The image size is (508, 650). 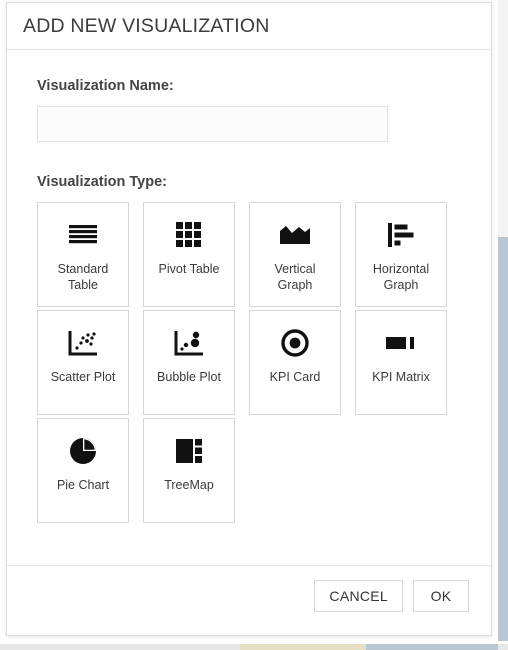 I want to click on kpi-card-icon, so click(x=295, y=343).